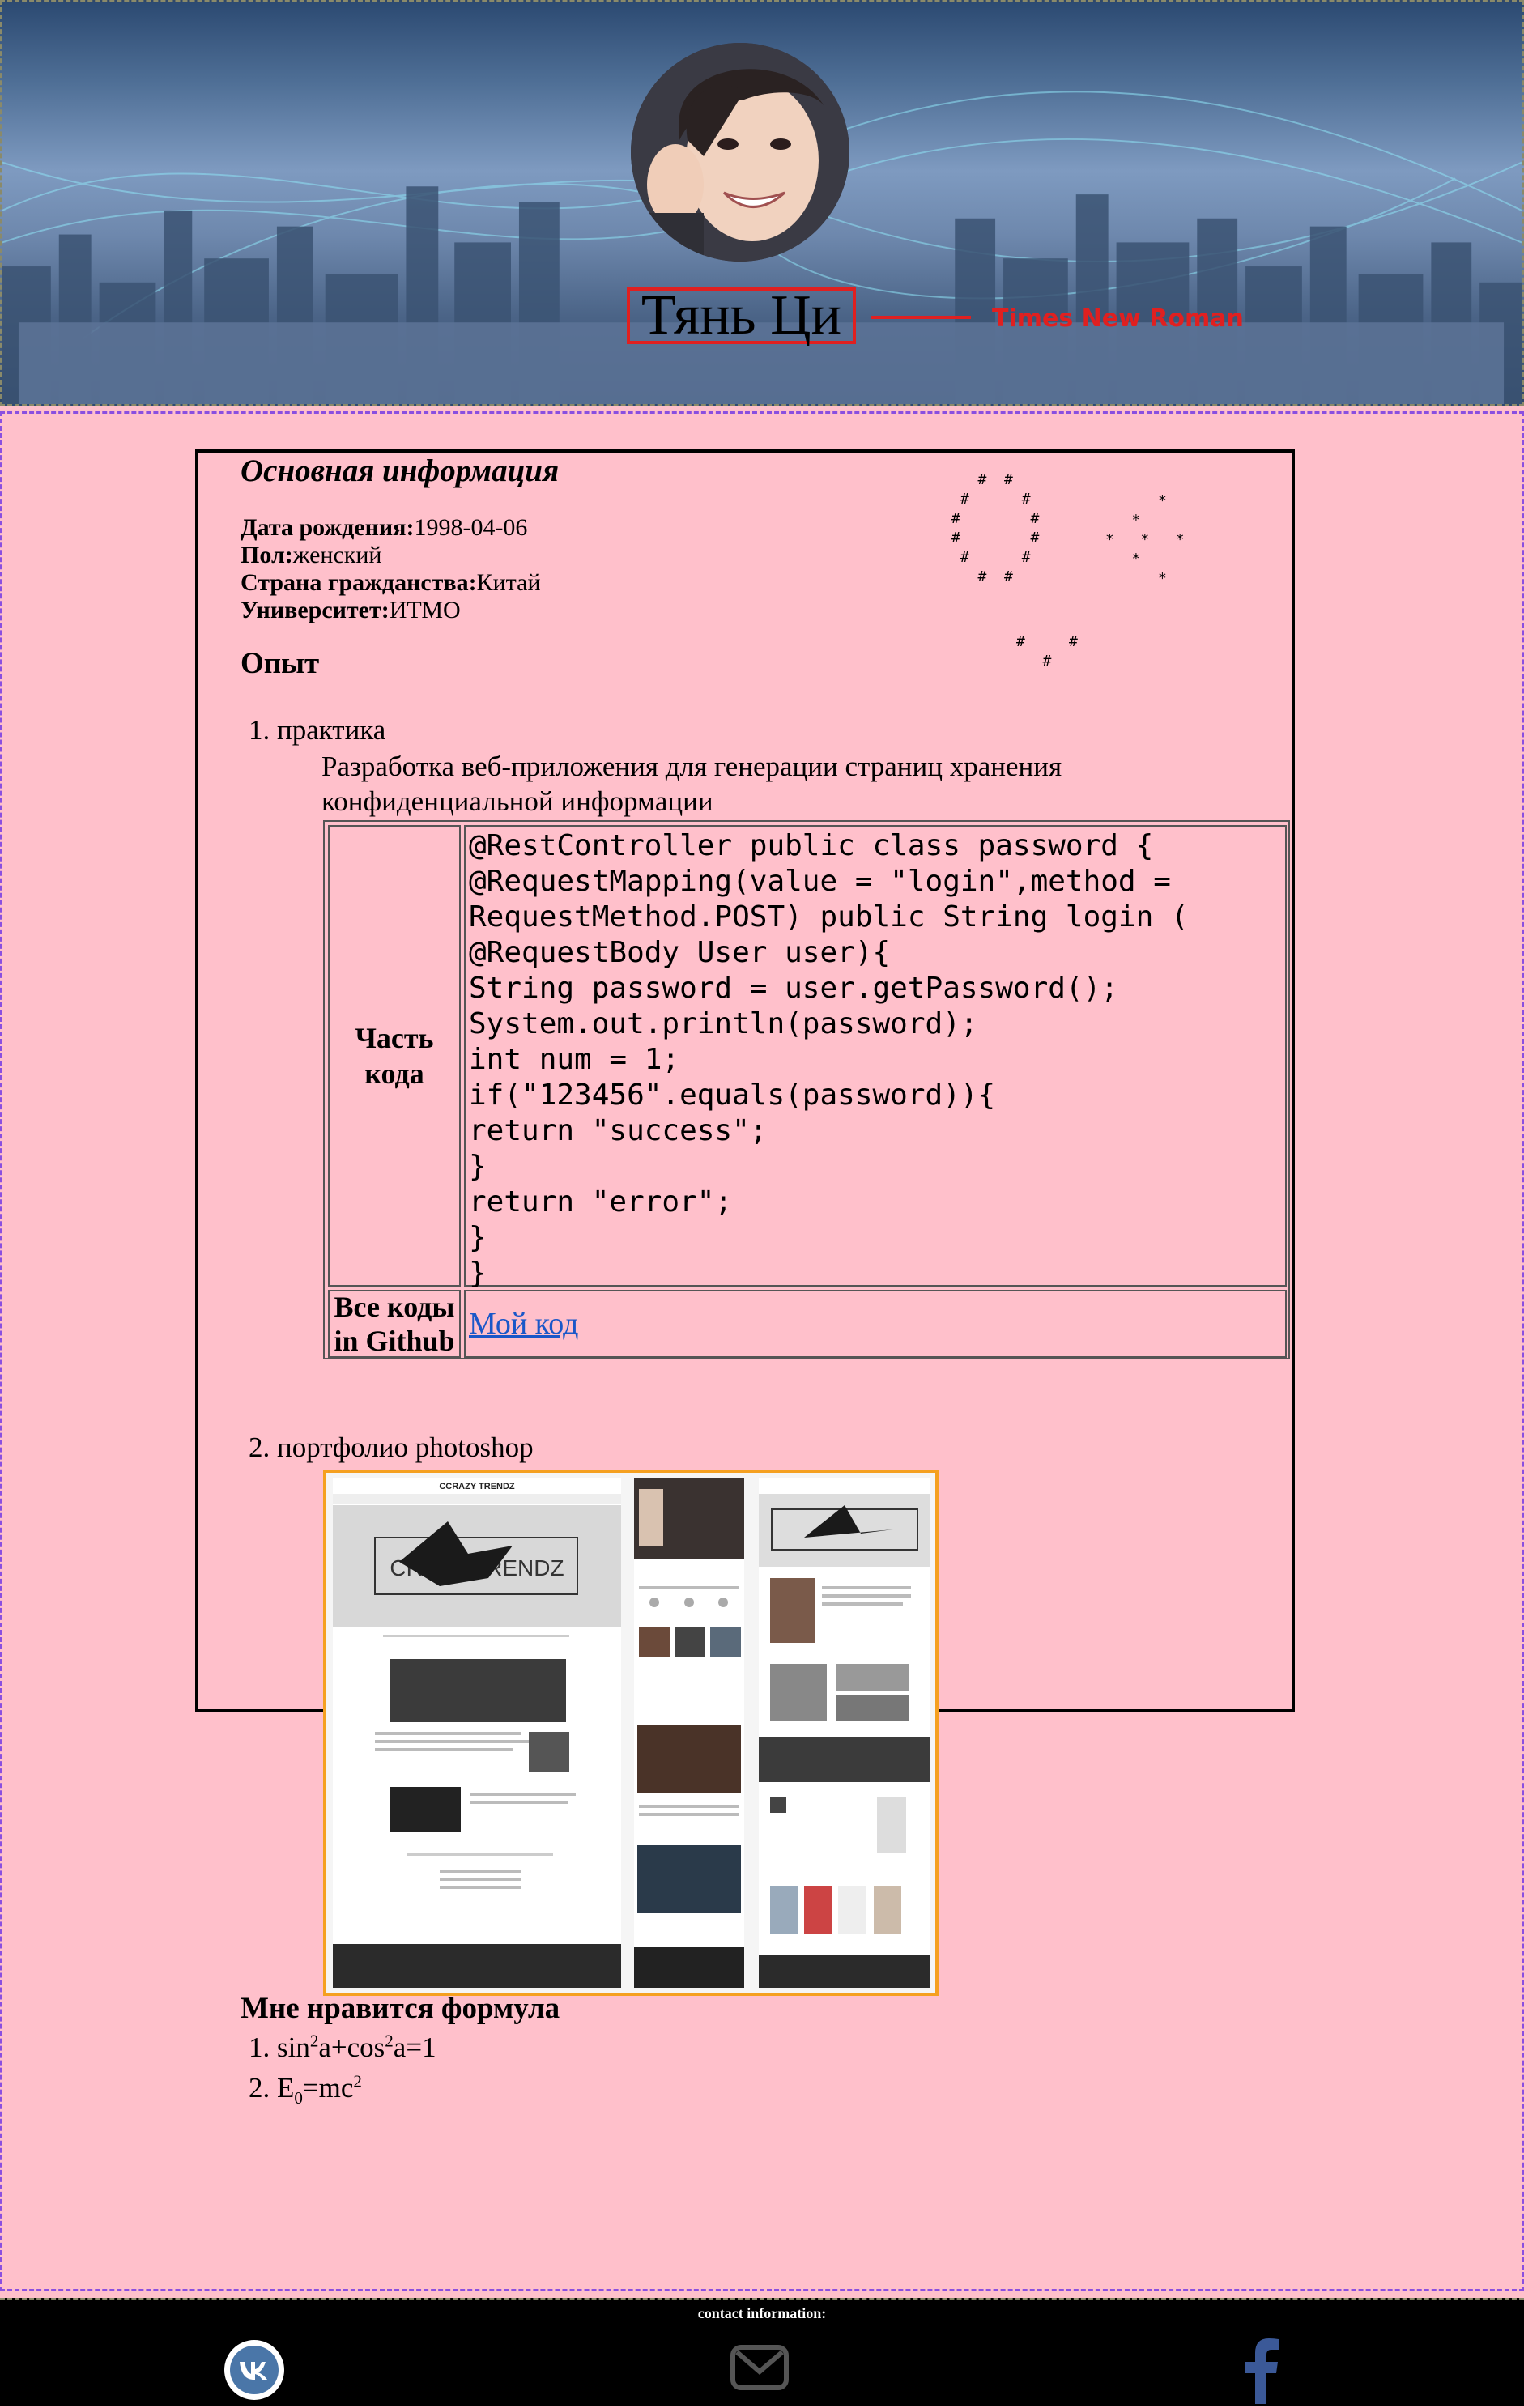 This screenshot has width=1524, height=2408. What do you see at coordinates (425, 610) in the screenshot?
I see `info-value: ИТМО` at bounding box center [425, 610].